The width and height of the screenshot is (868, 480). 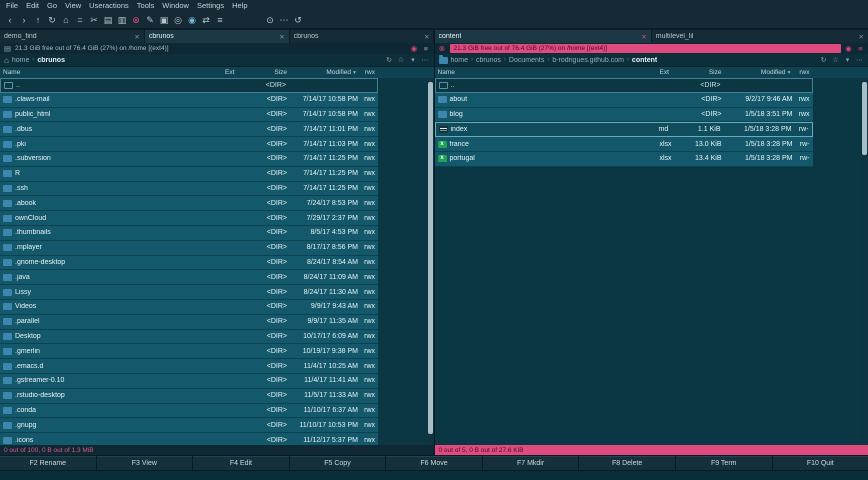 I want to click on undo-icon: ↺, so click(x=298, y=20).